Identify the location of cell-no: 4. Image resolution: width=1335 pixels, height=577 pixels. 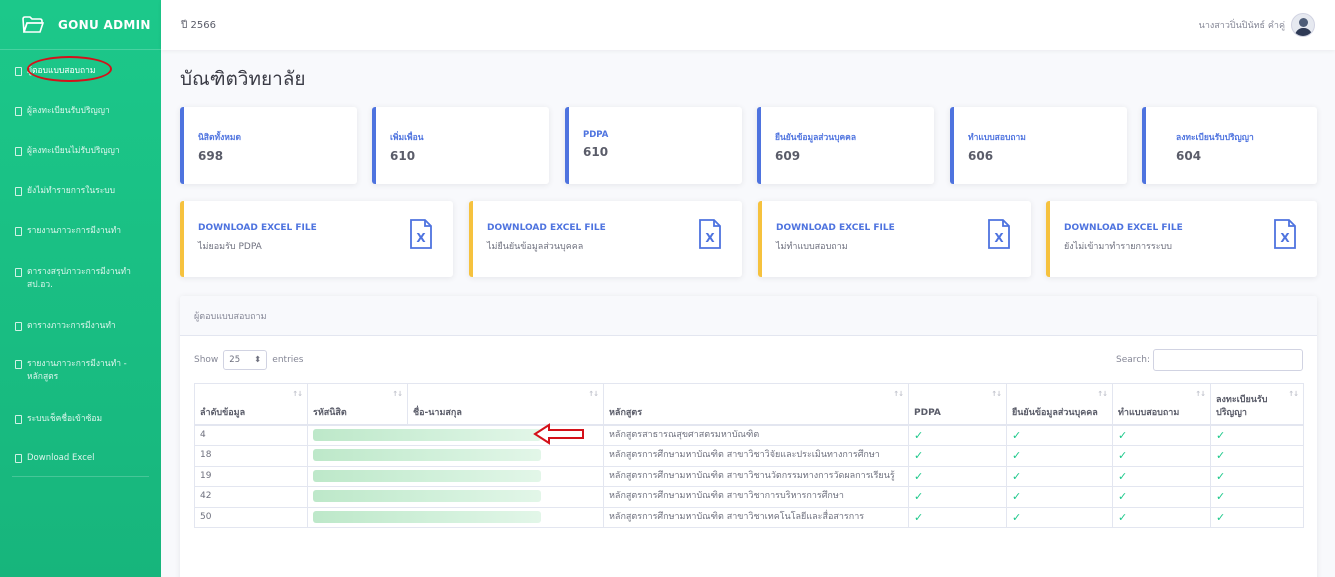
(251, 435).